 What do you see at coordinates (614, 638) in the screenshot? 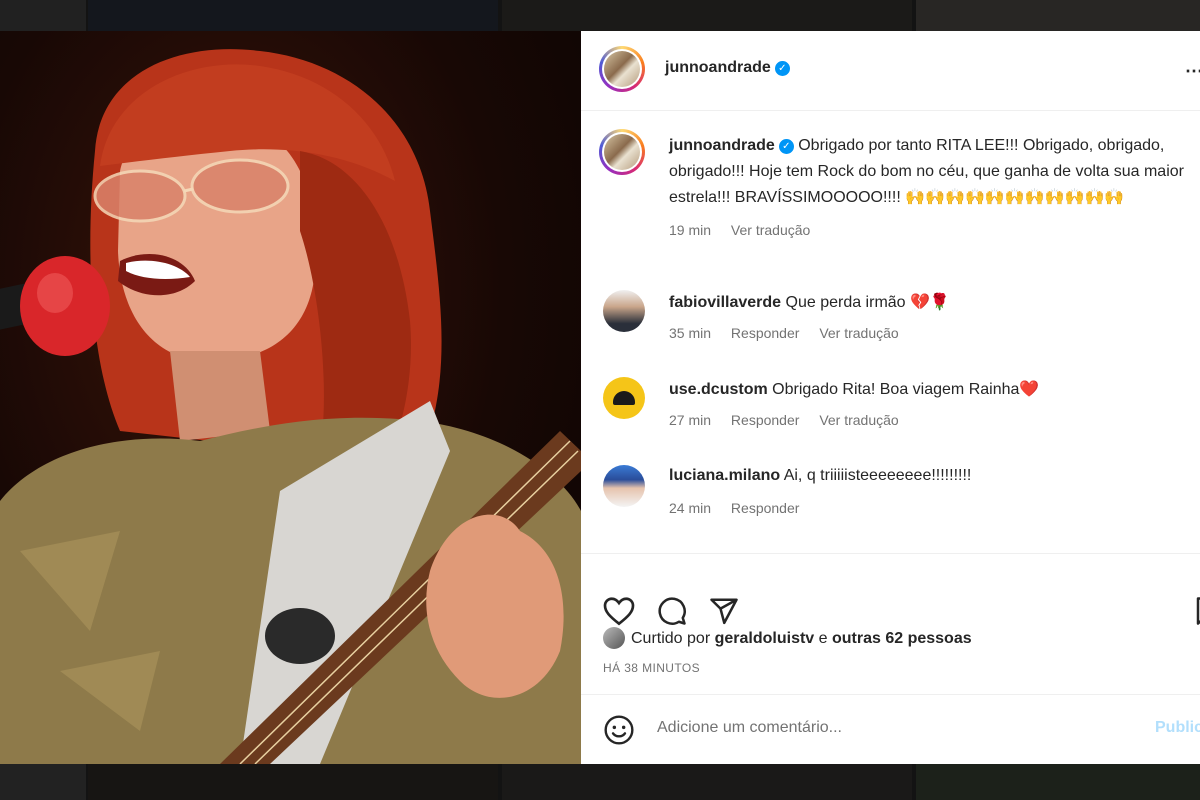
I see `liker-avatar` at bounding box center [614, 638].